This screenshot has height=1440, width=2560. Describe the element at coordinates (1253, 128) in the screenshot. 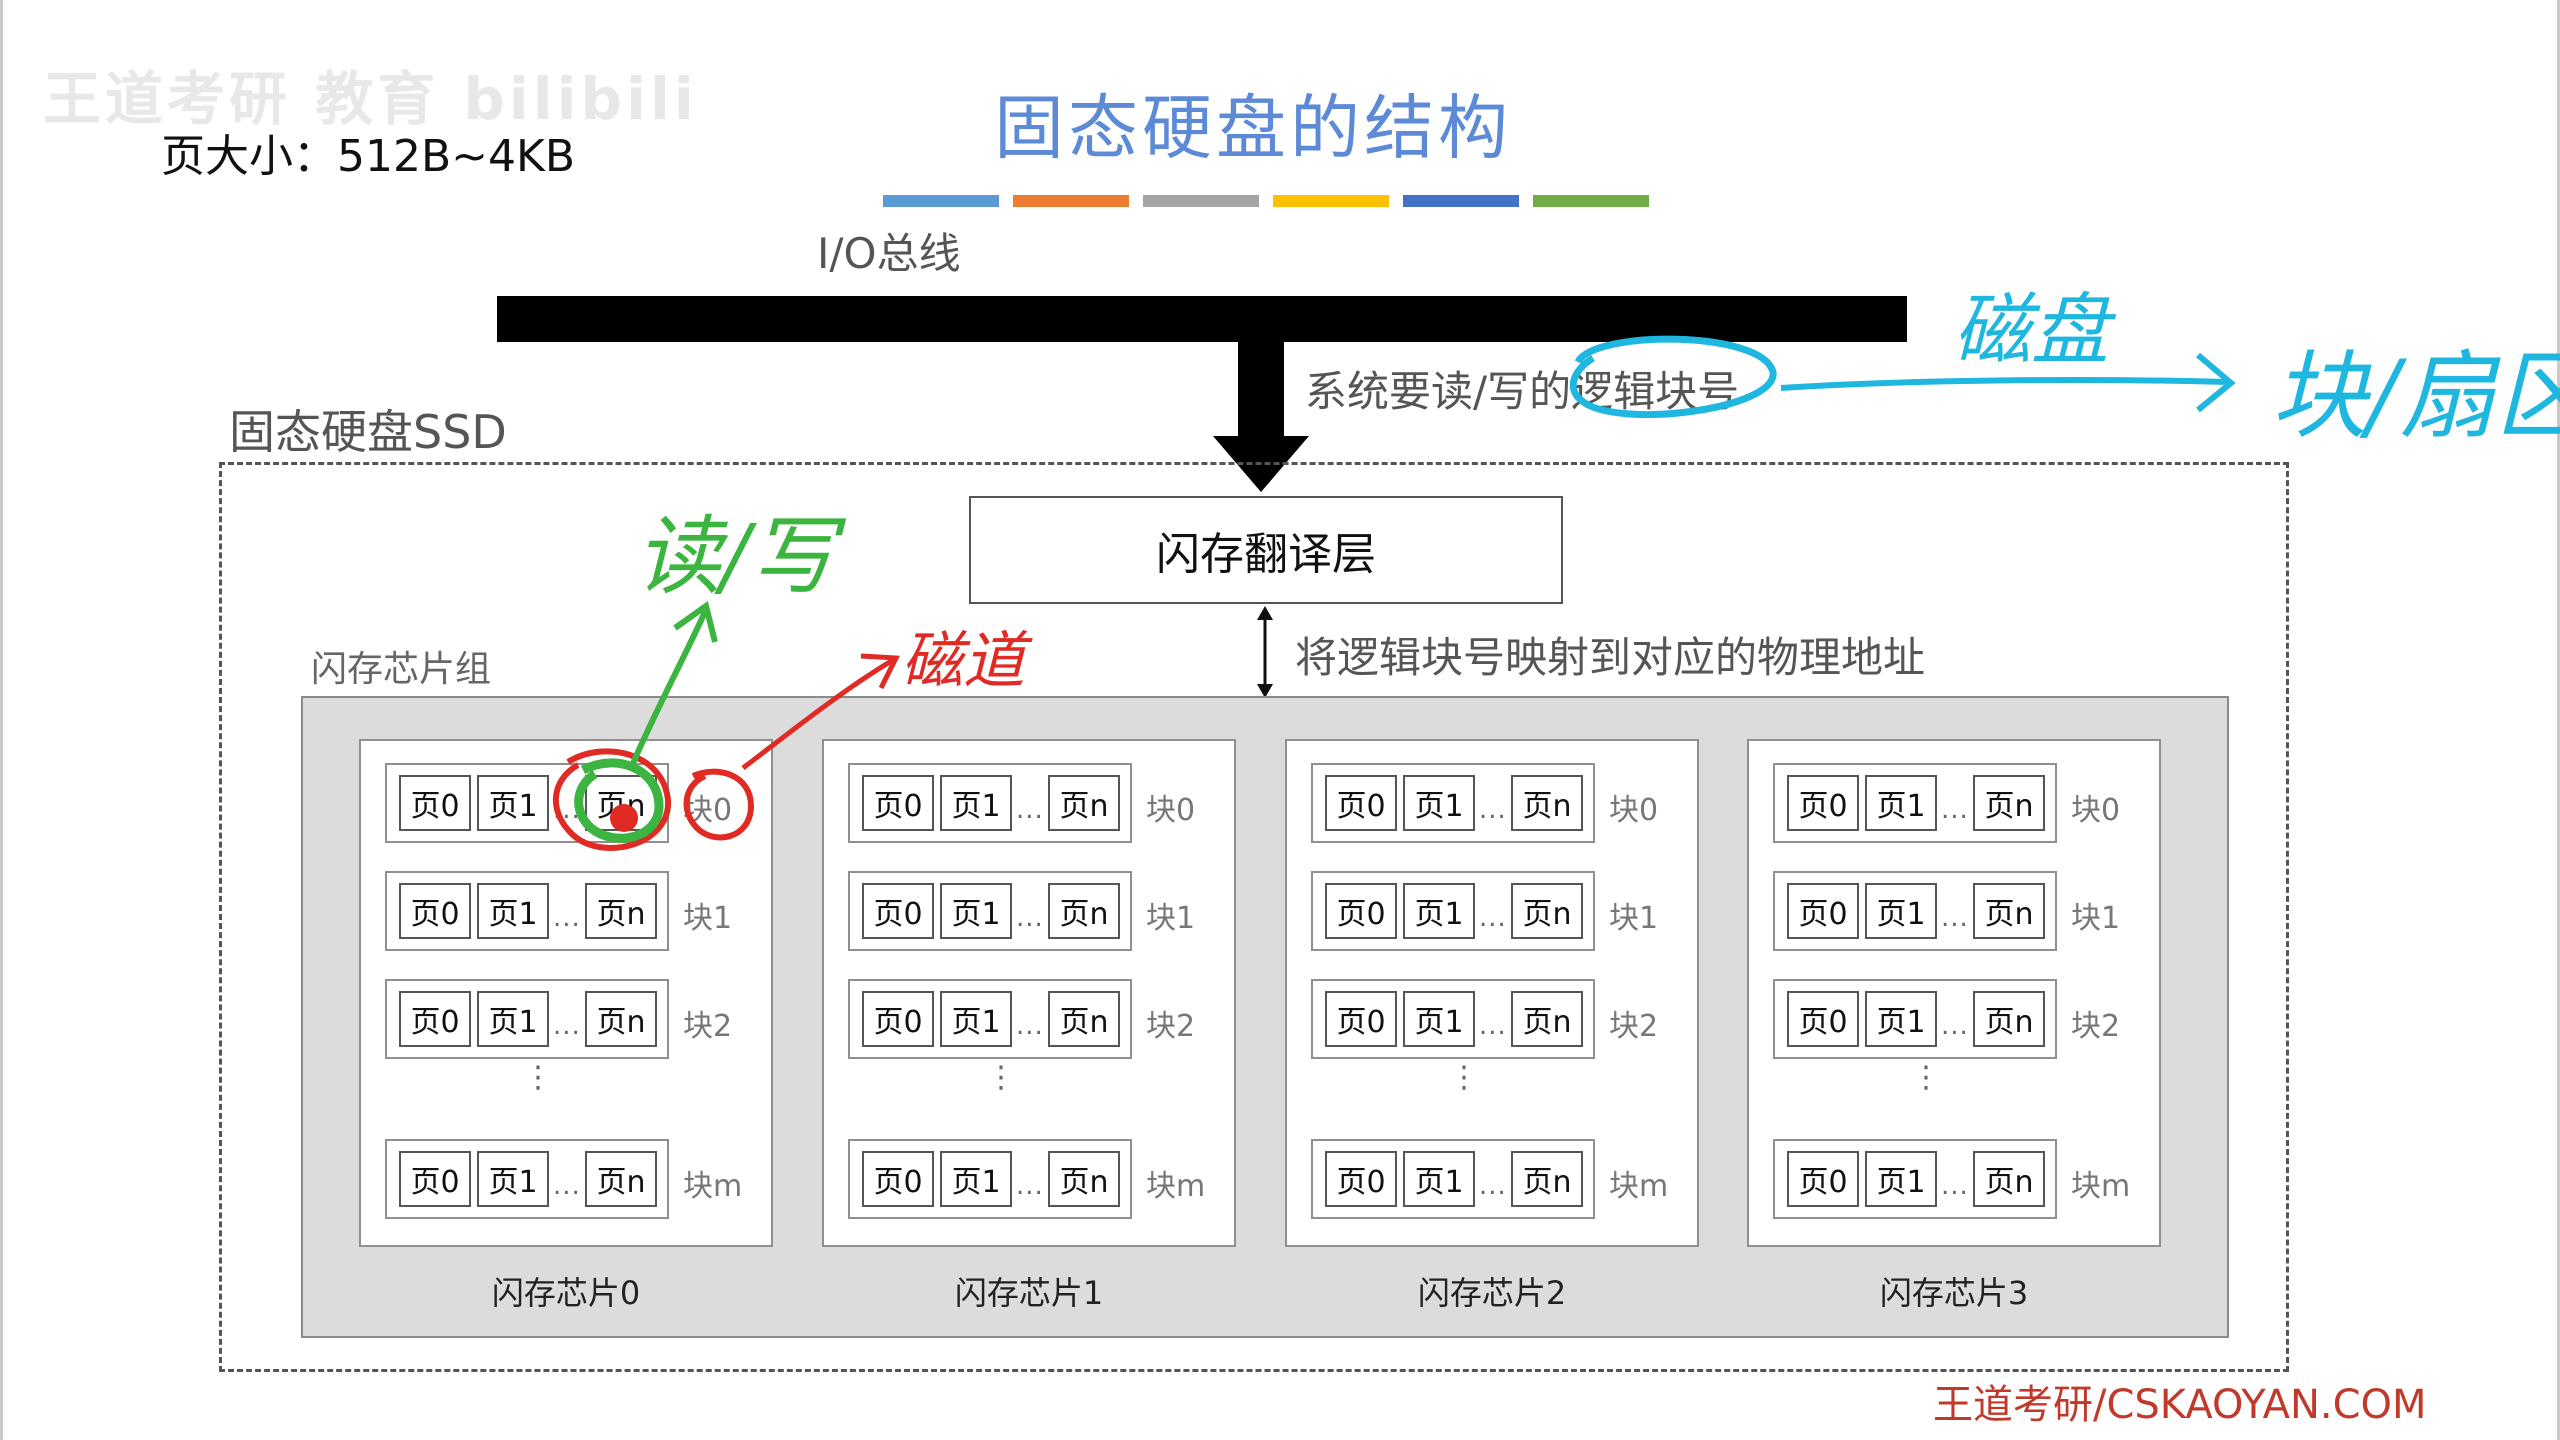

I see `slide-title: 固态硬盘的结构` at that location.